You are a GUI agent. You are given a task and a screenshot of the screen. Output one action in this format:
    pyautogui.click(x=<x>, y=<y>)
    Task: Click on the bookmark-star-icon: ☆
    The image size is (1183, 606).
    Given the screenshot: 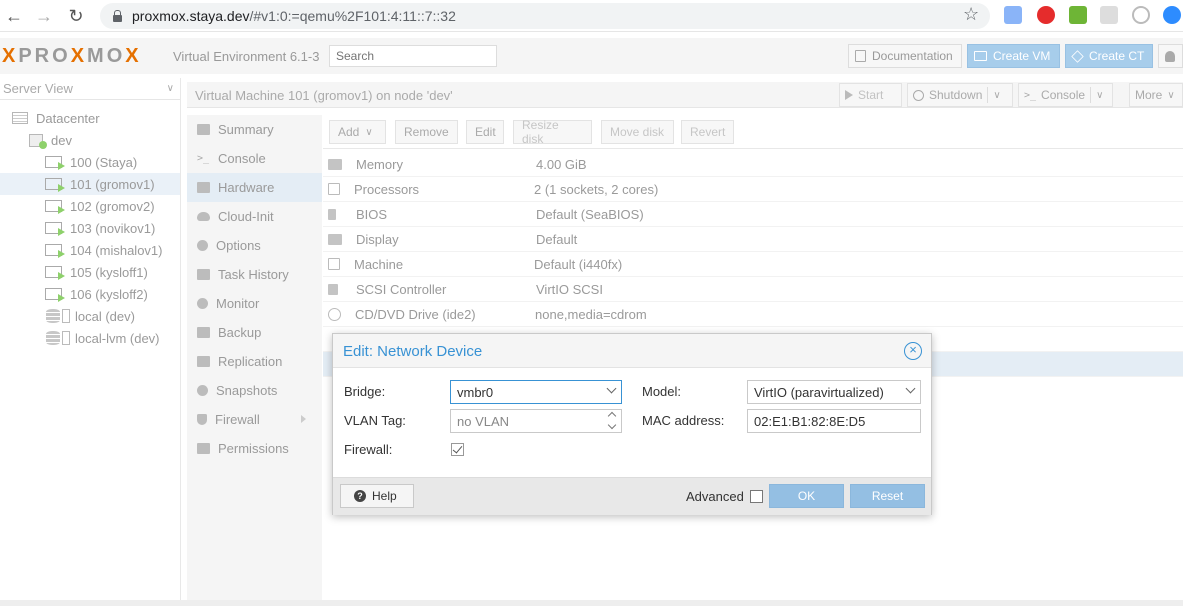 What is the action you would take?
    pyautogui.click(x=971, y=14)
    